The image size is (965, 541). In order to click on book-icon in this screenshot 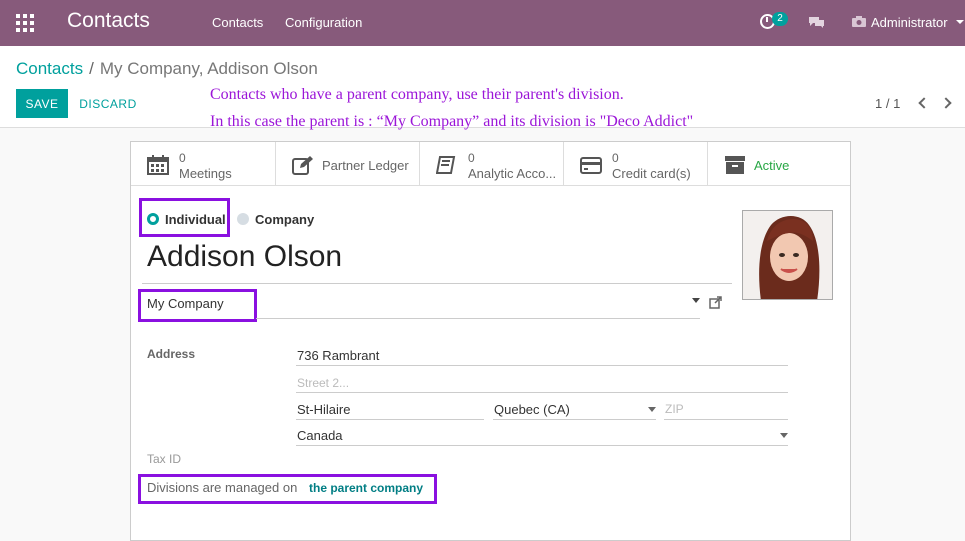, I will do `click(446, 165)`.